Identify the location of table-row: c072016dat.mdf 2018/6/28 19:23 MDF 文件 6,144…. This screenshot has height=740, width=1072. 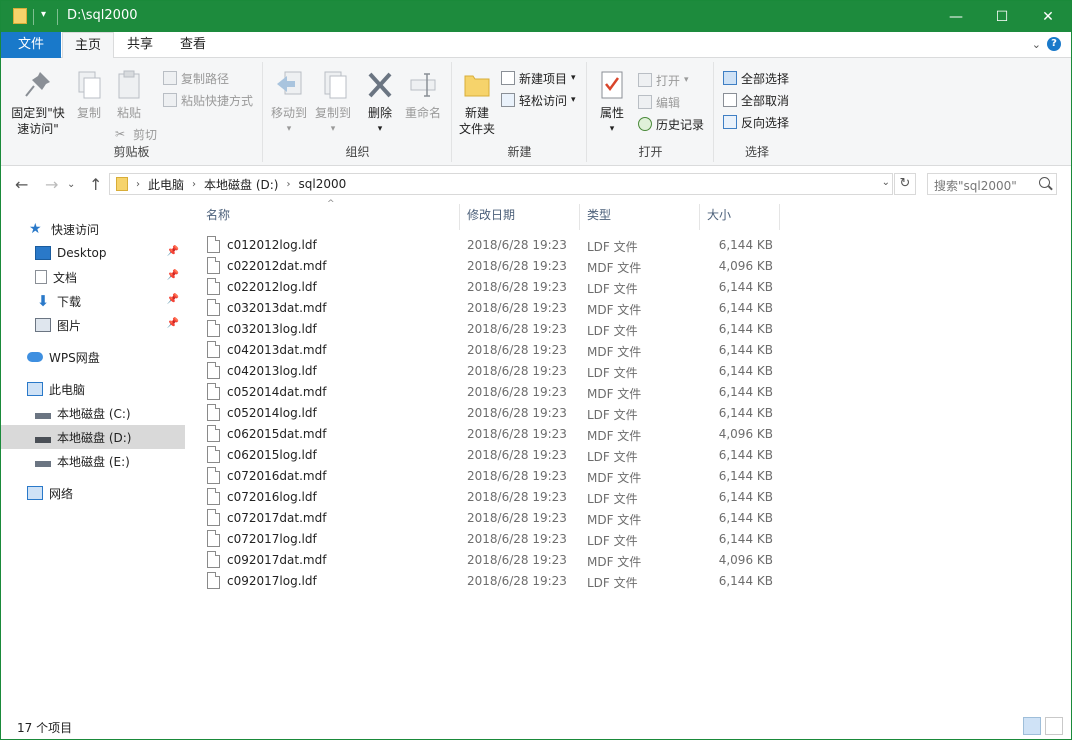
(488, 476).